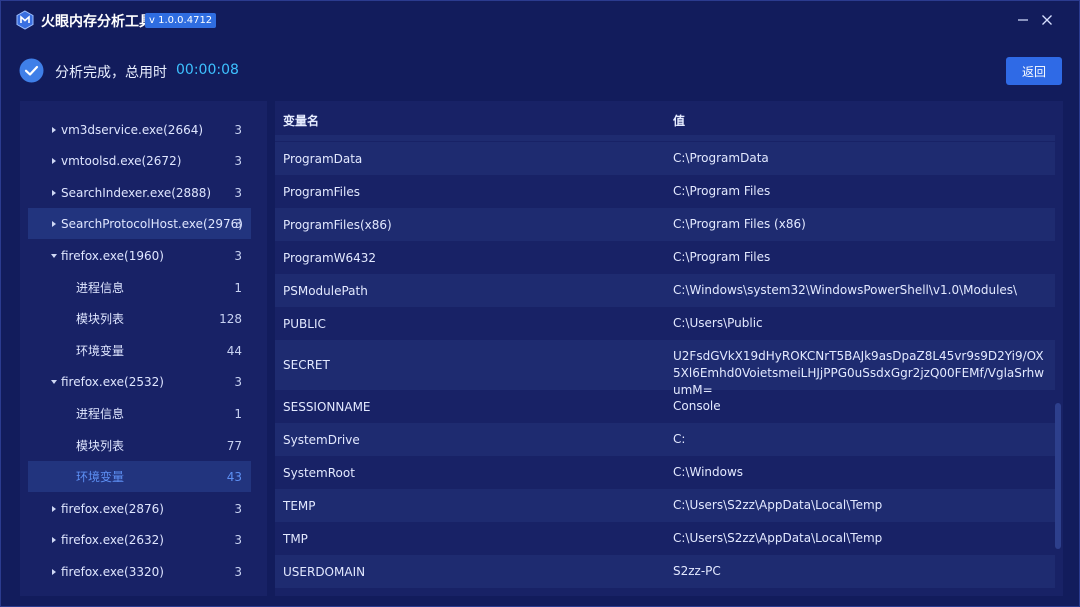  What do you see at coordinates (665, 191) in the screenshot?
I see `table-row: ProgramFiles C:\Program Files` at bounding box center [665, 191].